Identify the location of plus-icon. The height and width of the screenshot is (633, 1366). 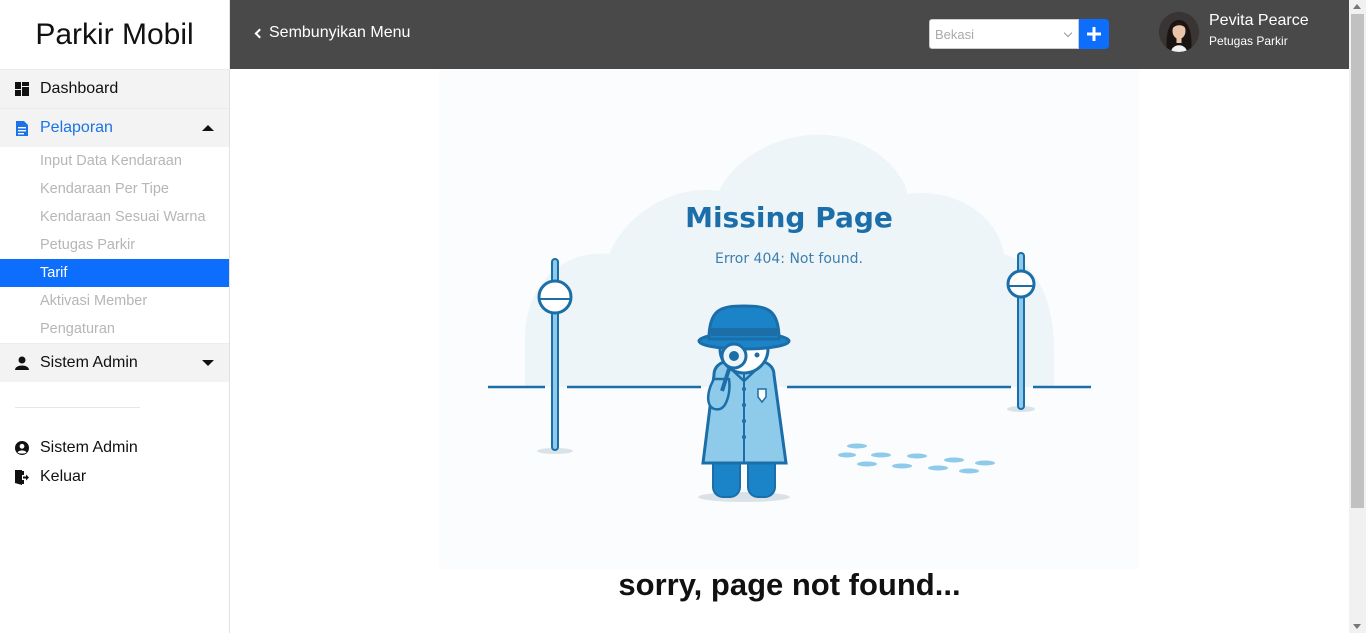
(1094, 34).